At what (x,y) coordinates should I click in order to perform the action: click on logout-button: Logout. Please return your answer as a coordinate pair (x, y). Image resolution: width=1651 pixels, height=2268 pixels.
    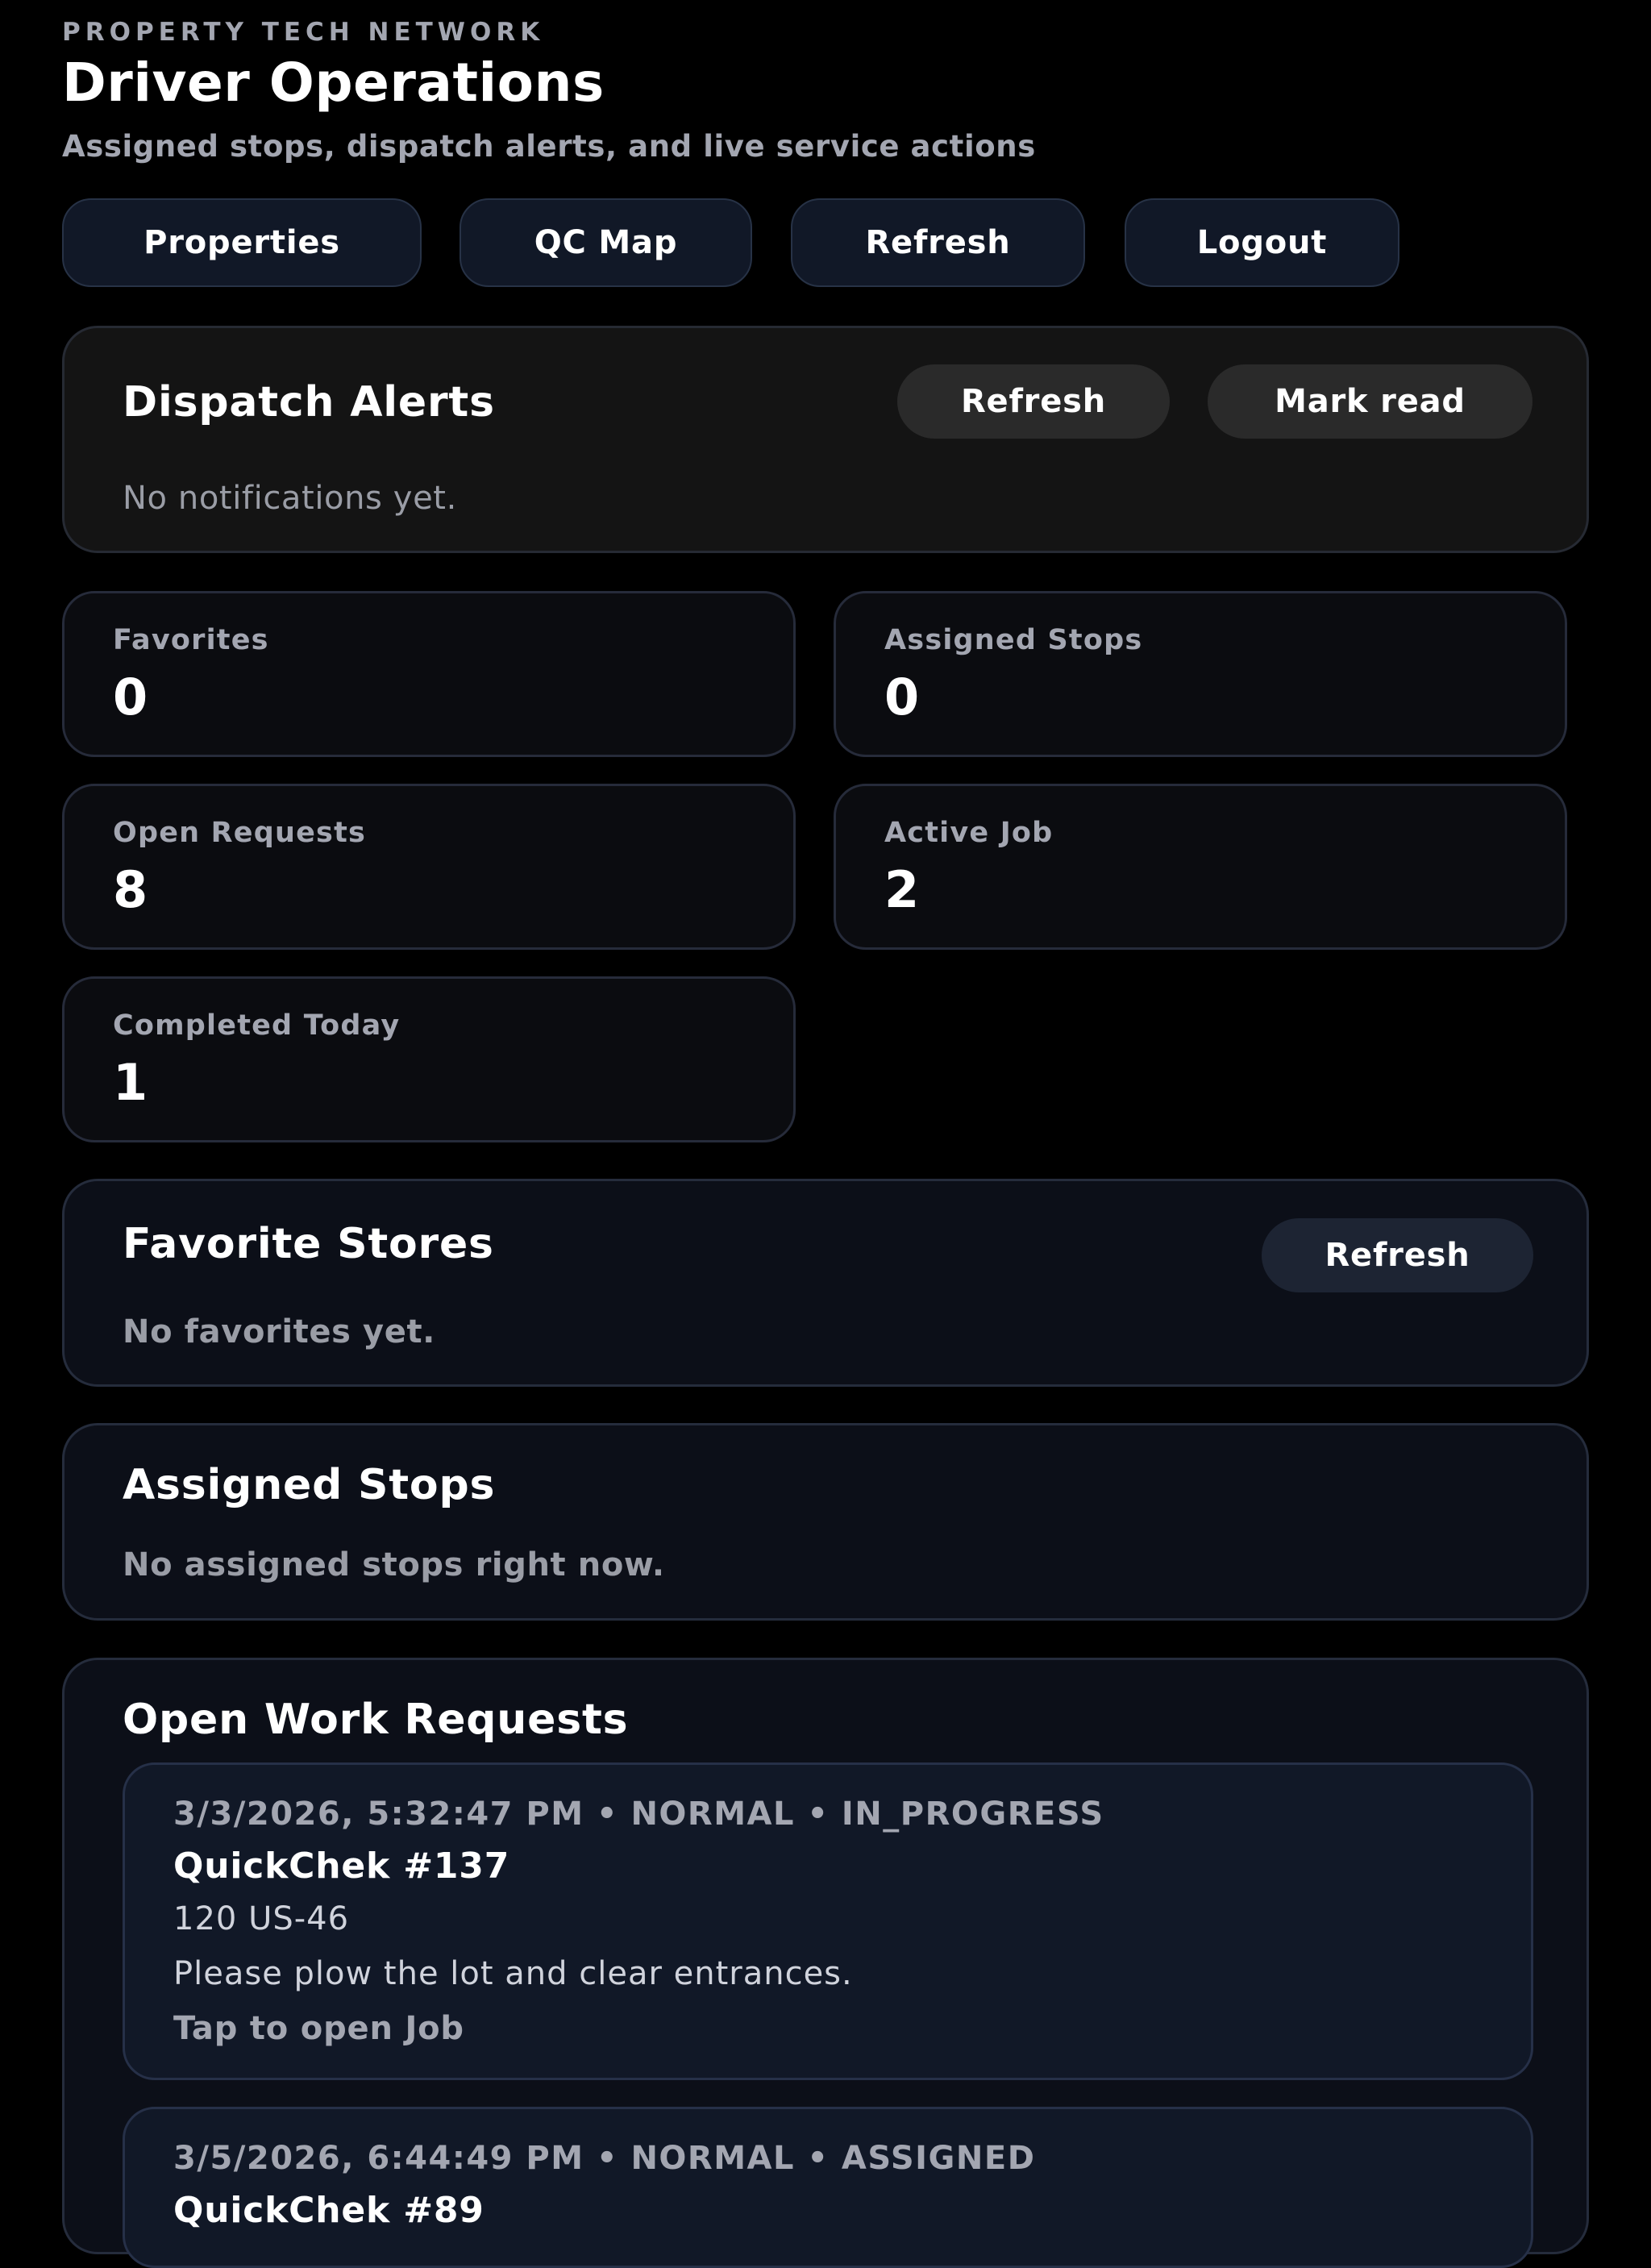
    Looking at the image, I should click on (1262, 243).